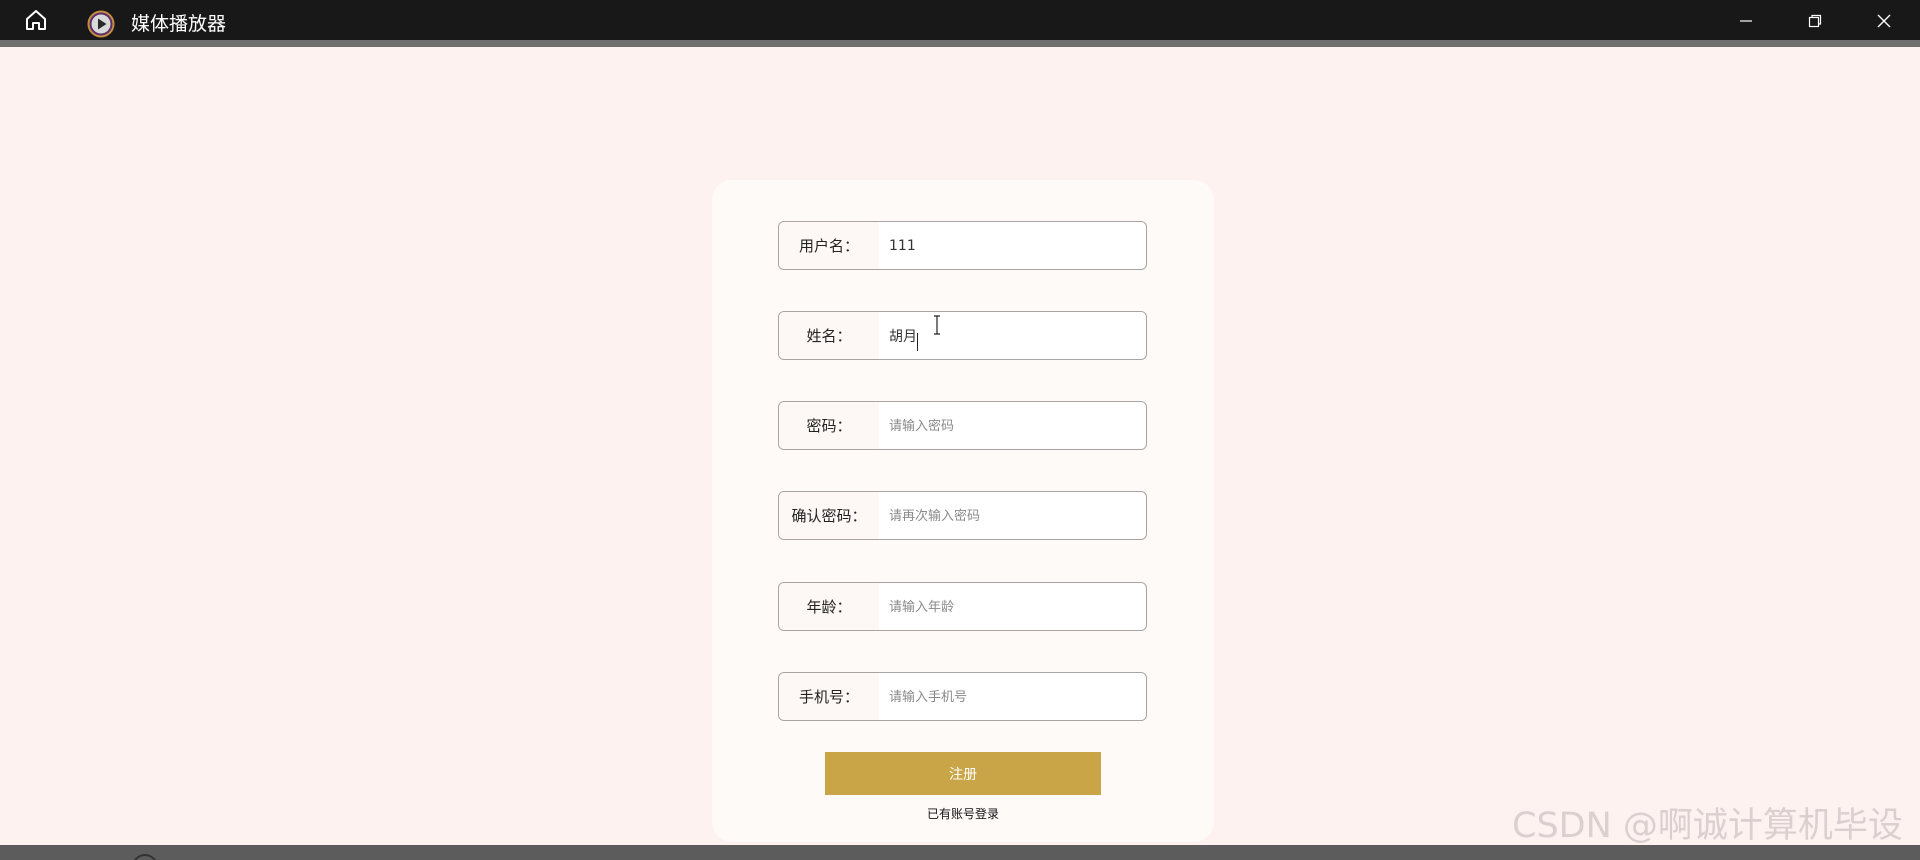 This screenshot has height=860, width=1920. Describe the element at coordinates (1014, 245) in the screenshot. I see `username-input` at that location.